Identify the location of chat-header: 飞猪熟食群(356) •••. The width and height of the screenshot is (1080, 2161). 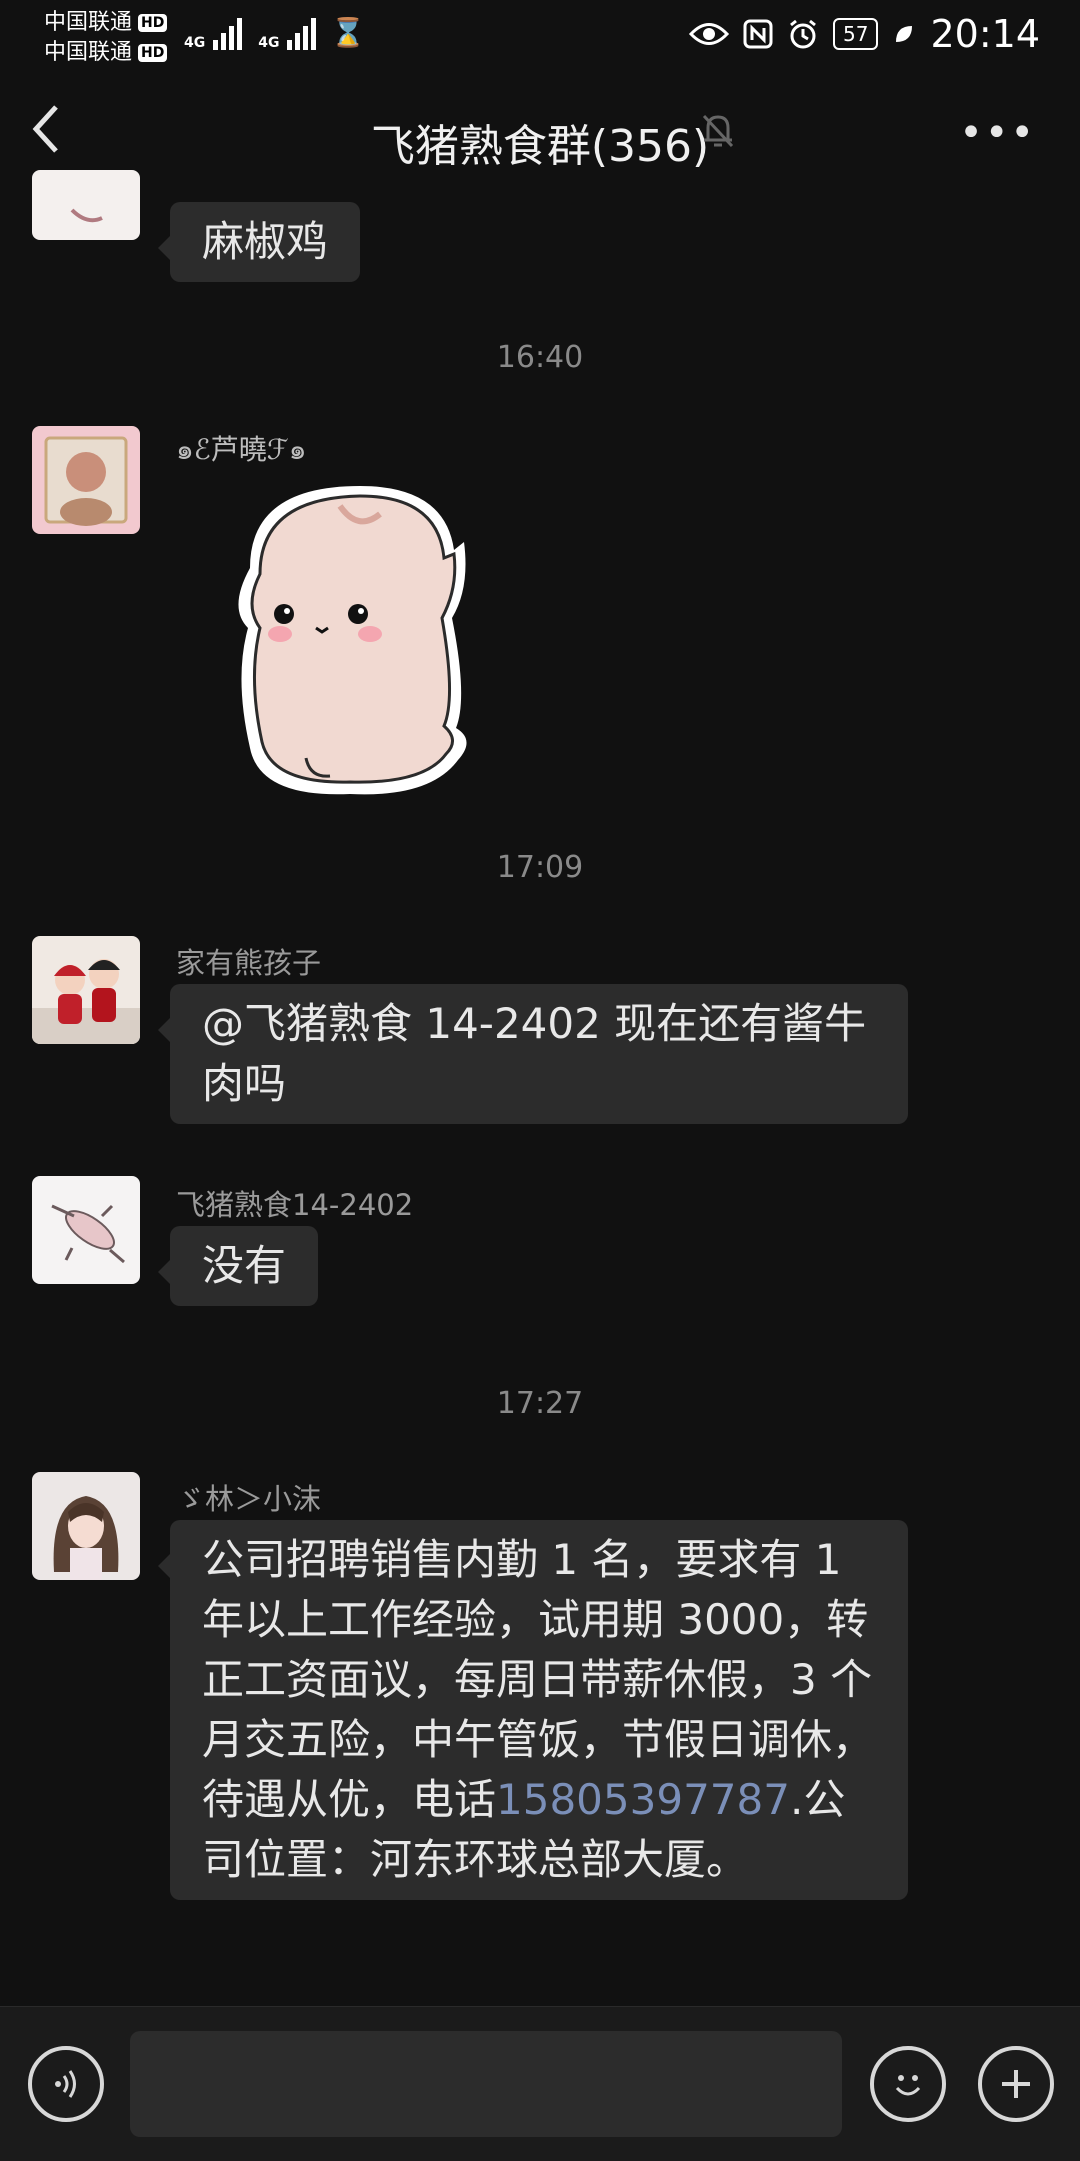
(540, 137).